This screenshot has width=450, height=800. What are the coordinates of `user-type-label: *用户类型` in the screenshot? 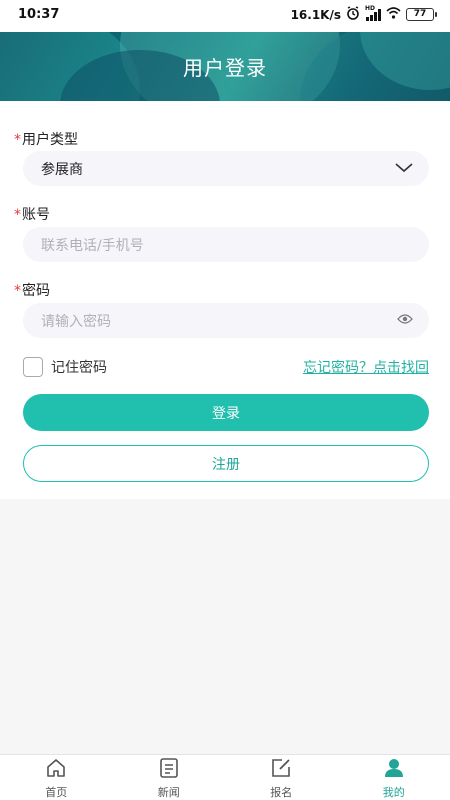 It's located at (46, 140).